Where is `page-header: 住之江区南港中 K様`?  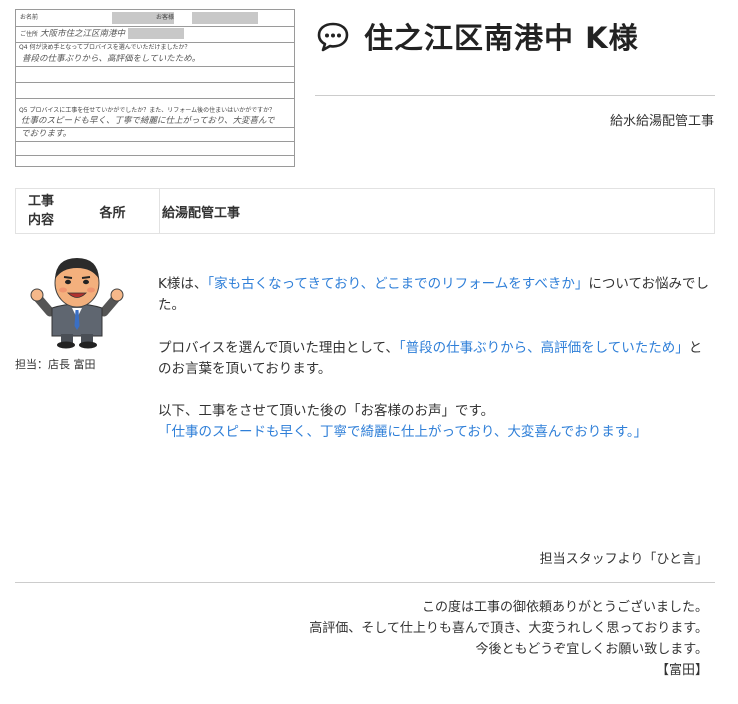 page-header: 住之江区南港中 K様 is located at coordinates (477, 36).